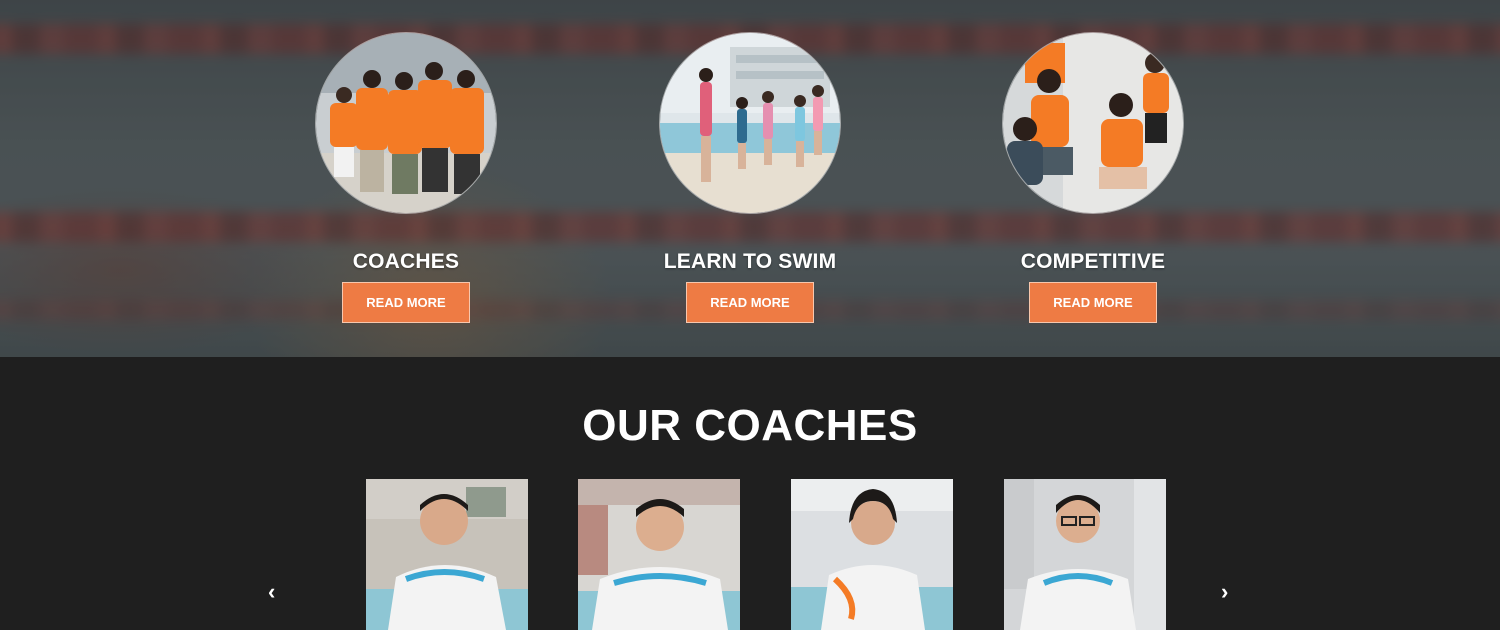 Image resolution: width=1500 pixels, height=630 pixels. Describe the element at coordinates (750, 261) in the screenshot. I see `feature-title: LEARN TO SWIM` at that location.